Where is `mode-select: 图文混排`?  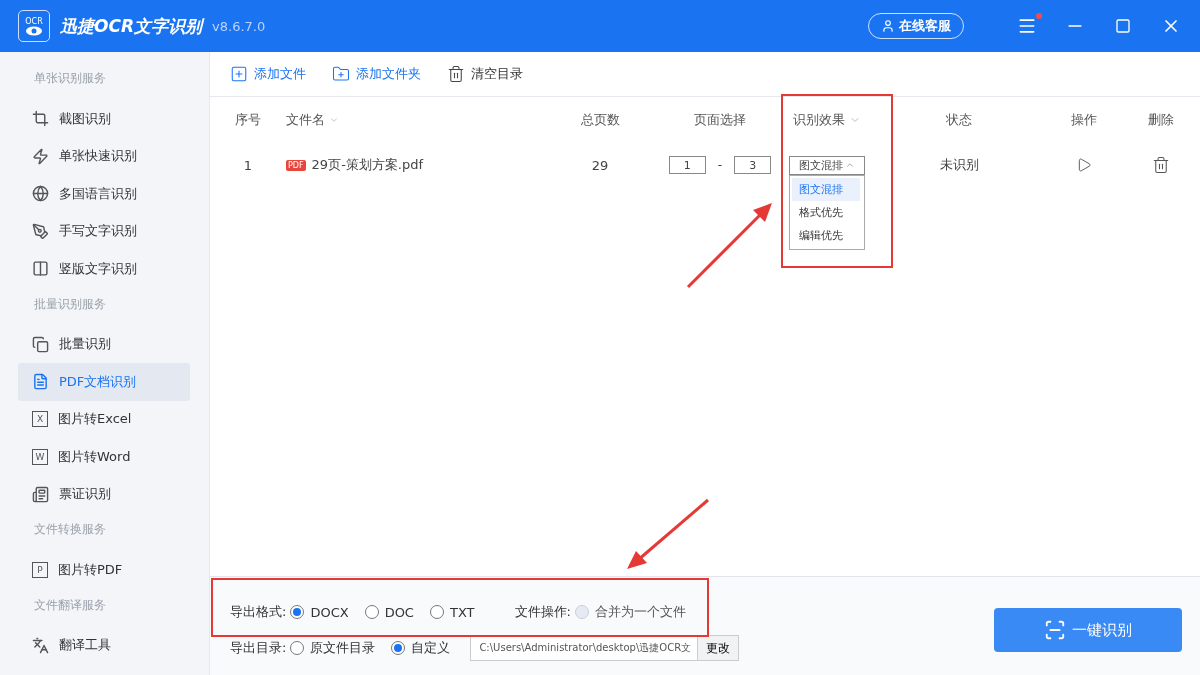
mode-select: 图文混排 is located at coordinates (827, 165).